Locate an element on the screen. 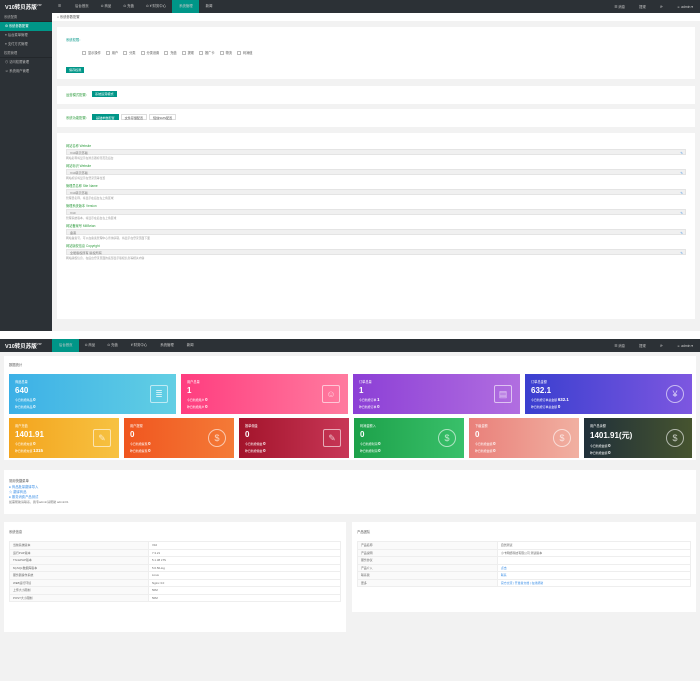  nav-item: ⊙¥ 财务中心 is located at coordinates (156, 6).